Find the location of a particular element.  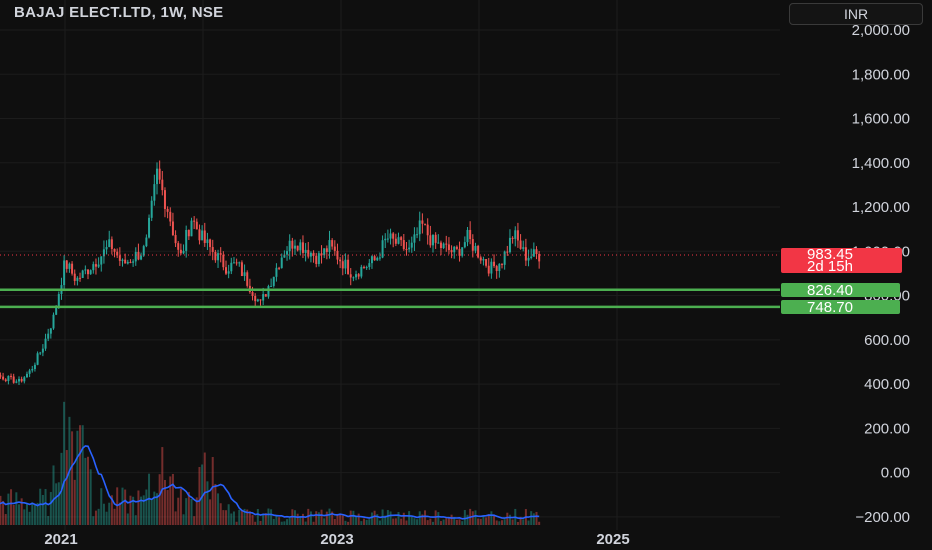

countdown-label: 2d 15h is located at coordinates (830, 266).